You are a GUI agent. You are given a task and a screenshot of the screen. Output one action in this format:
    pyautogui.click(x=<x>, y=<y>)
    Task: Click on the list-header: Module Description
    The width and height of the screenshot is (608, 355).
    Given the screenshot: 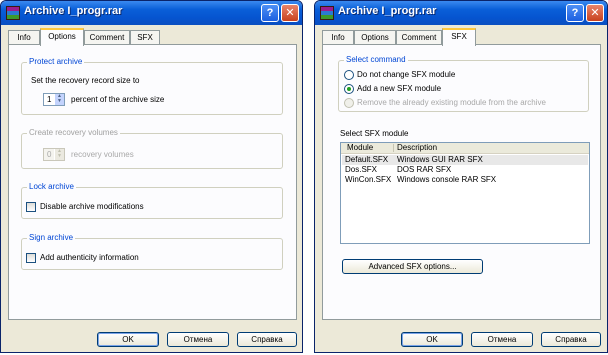 What is the action you would take?
    pyautogui.click(x=465, y=148)
    